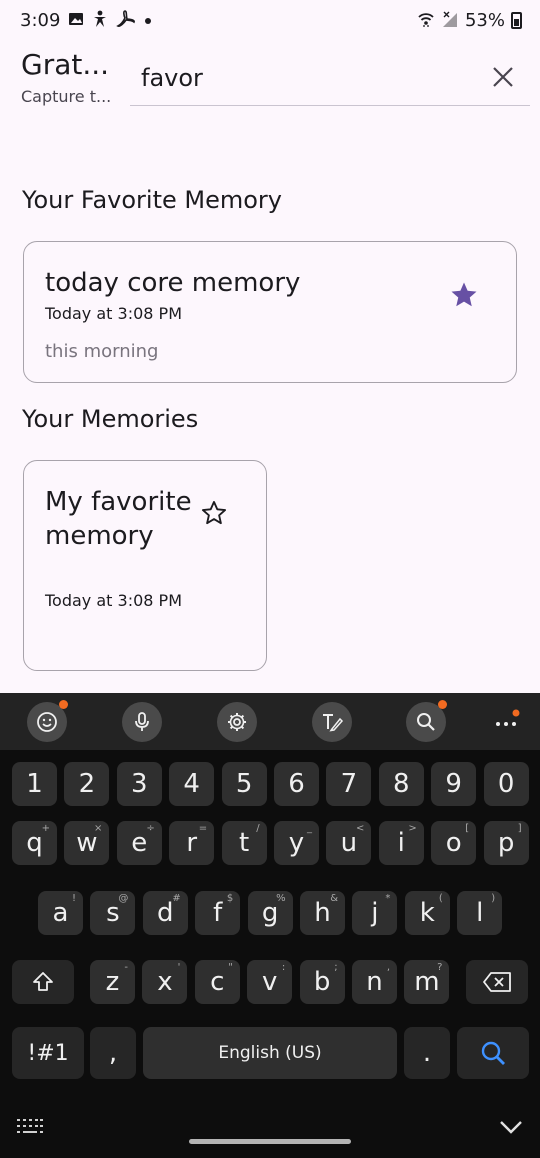  I want to click on key-label: q, so click(34, 843).